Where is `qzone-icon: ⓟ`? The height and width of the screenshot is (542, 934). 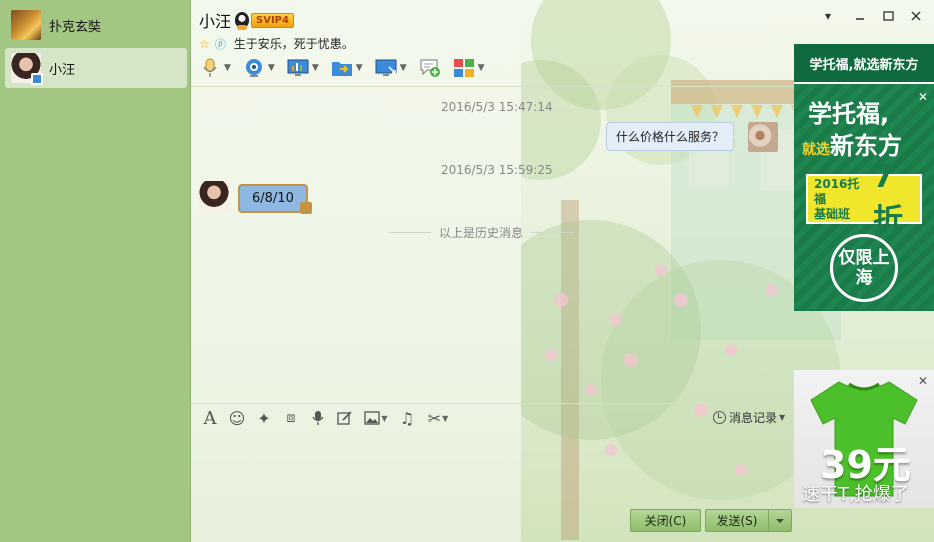 qzone-icon: ⓟ is located at coordinates (220, 44).